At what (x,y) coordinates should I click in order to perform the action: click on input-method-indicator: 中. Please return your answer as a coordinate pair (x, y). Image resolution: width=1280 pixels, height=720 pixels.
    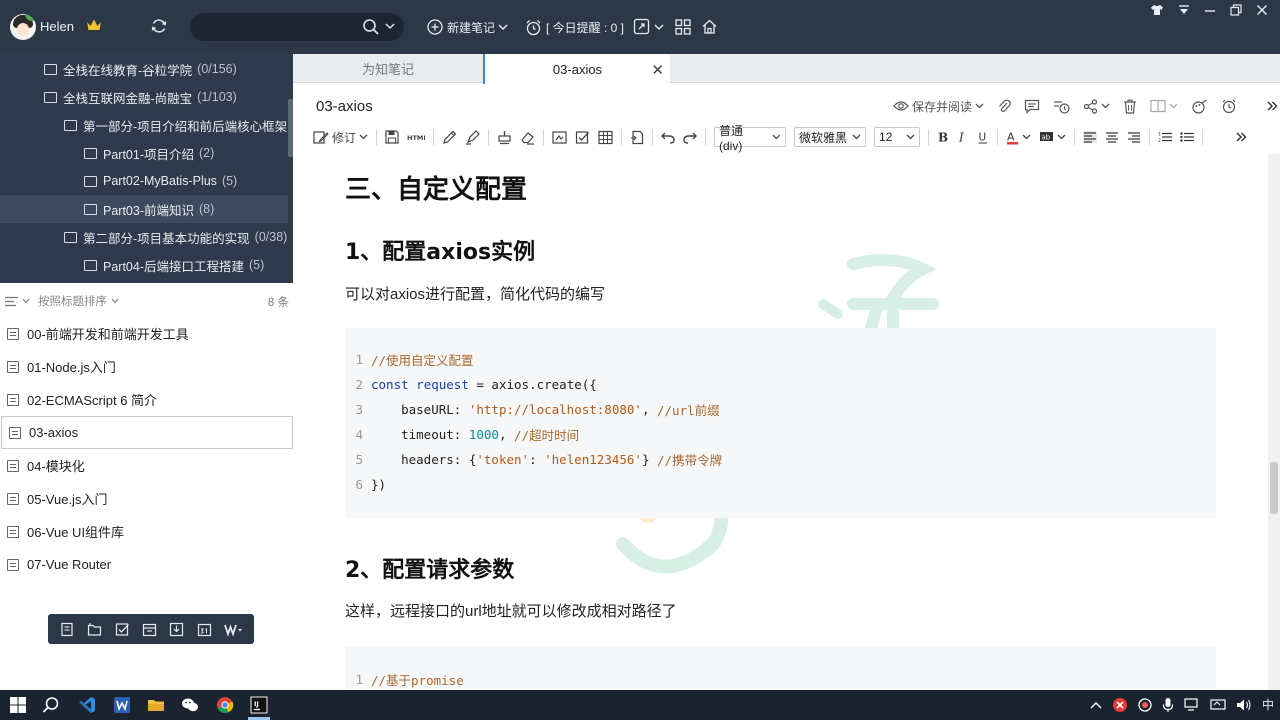
    Looking at the image, I should click on (1268, 704).